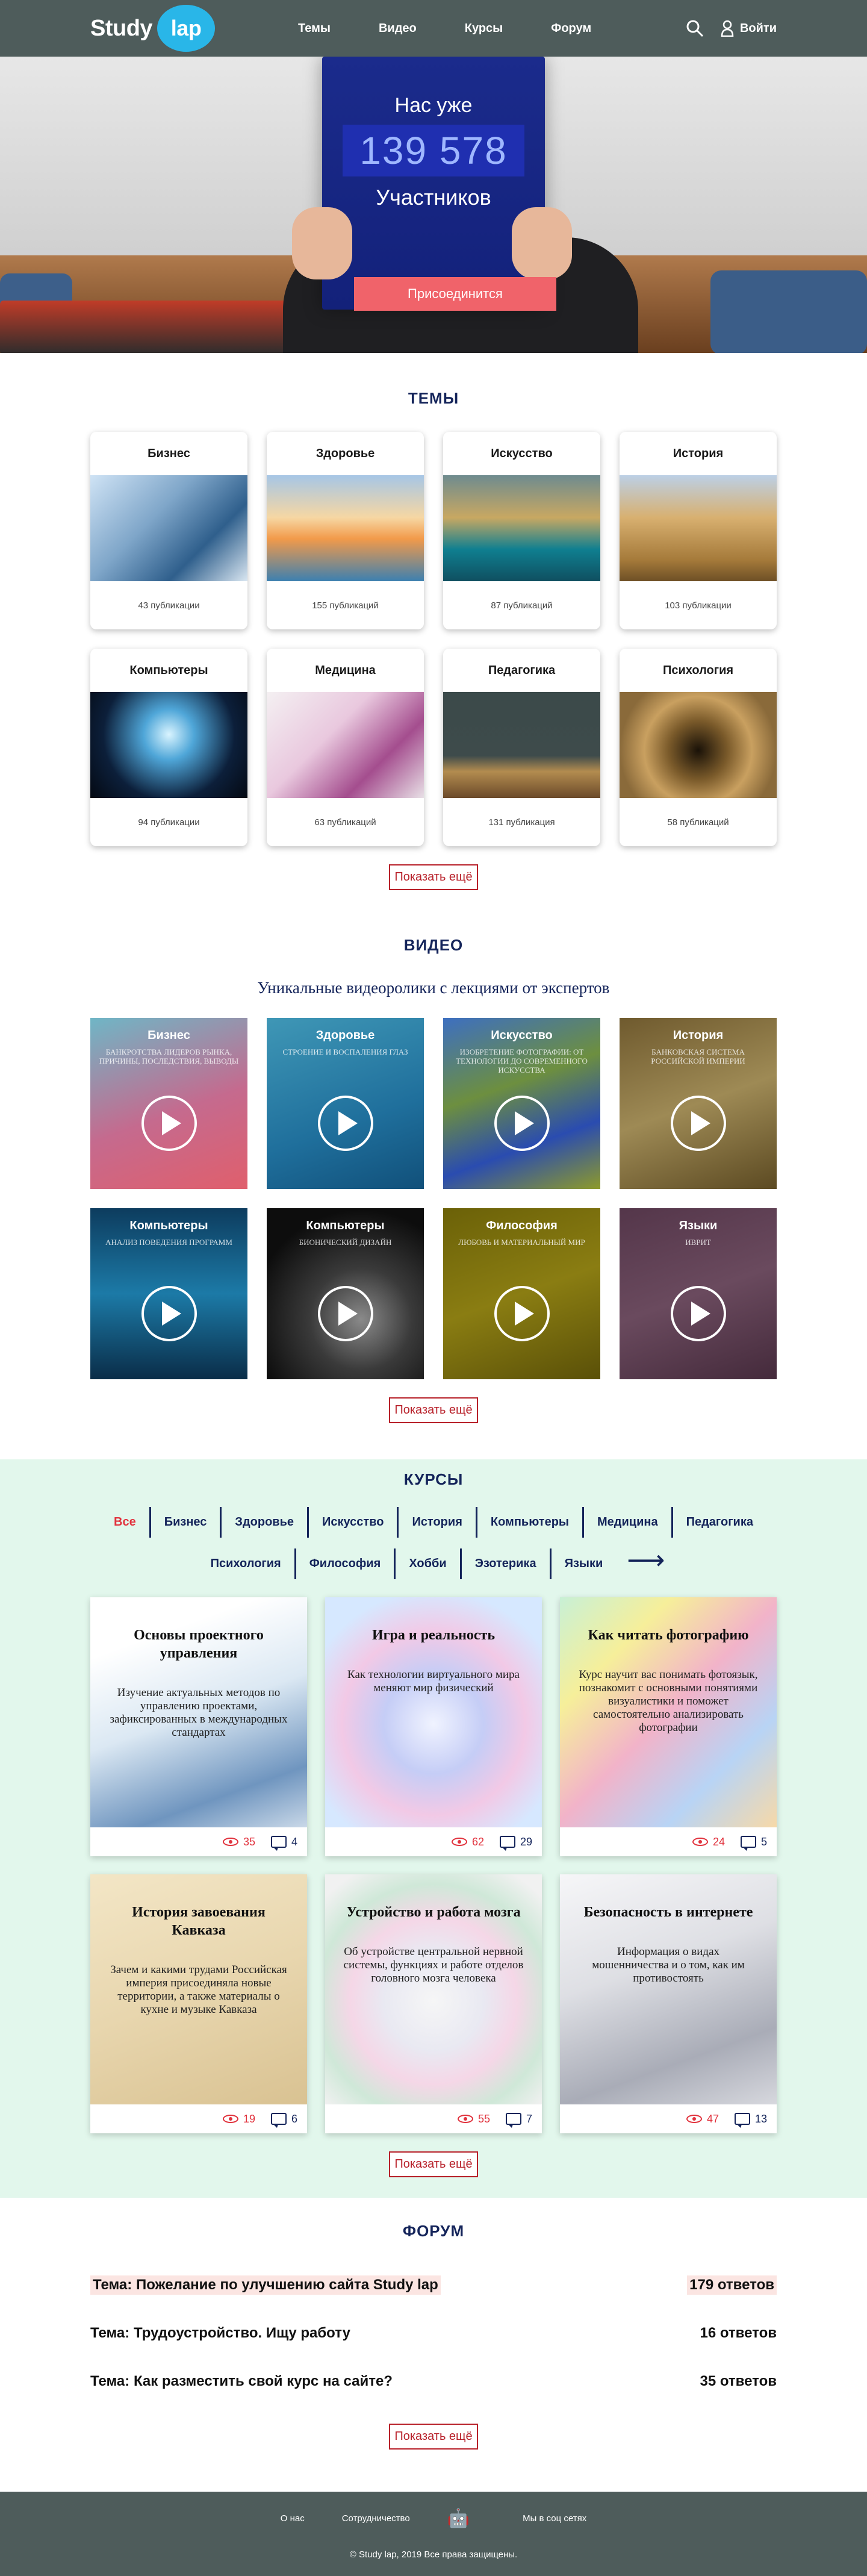  What do you see at coordinates (763, 1841) in the screenshot?
I see `course-comments: 5` at bounding box center [763, 1841].